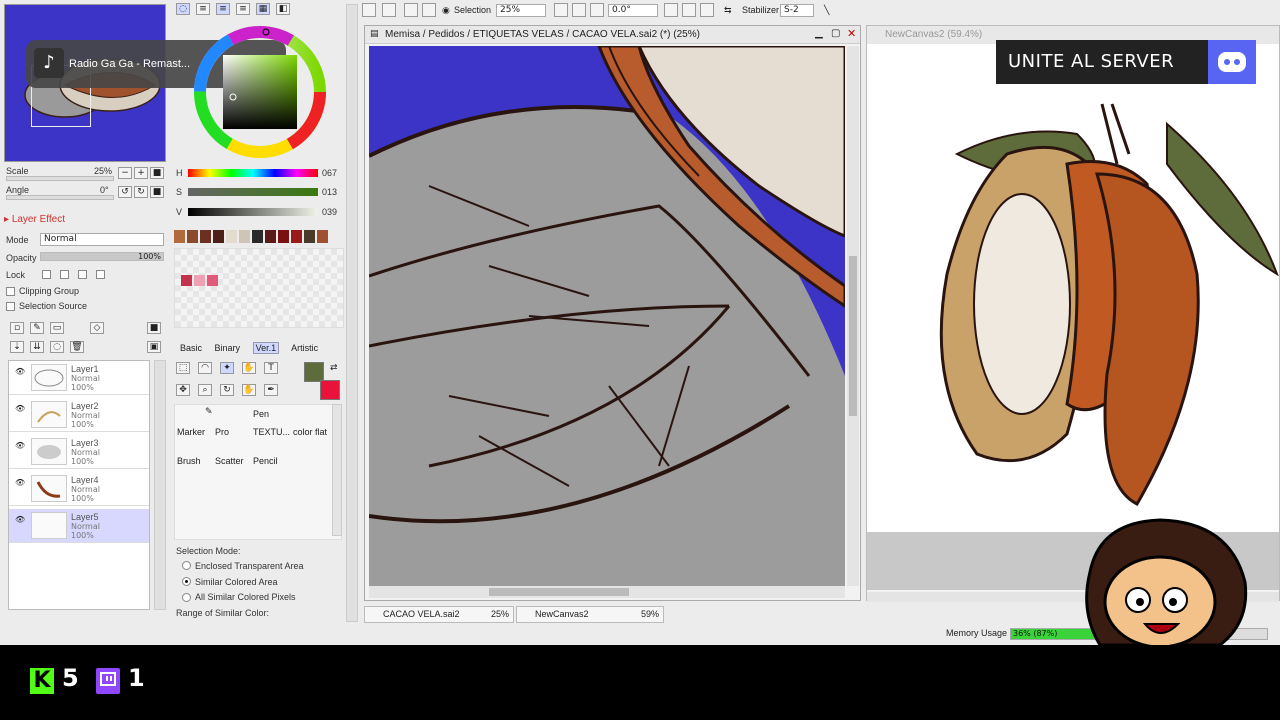  What do you see at coordinates (728, 10) in the screenshot?
I see `flip-icon: ⇆` at bounding box center [728, 10].